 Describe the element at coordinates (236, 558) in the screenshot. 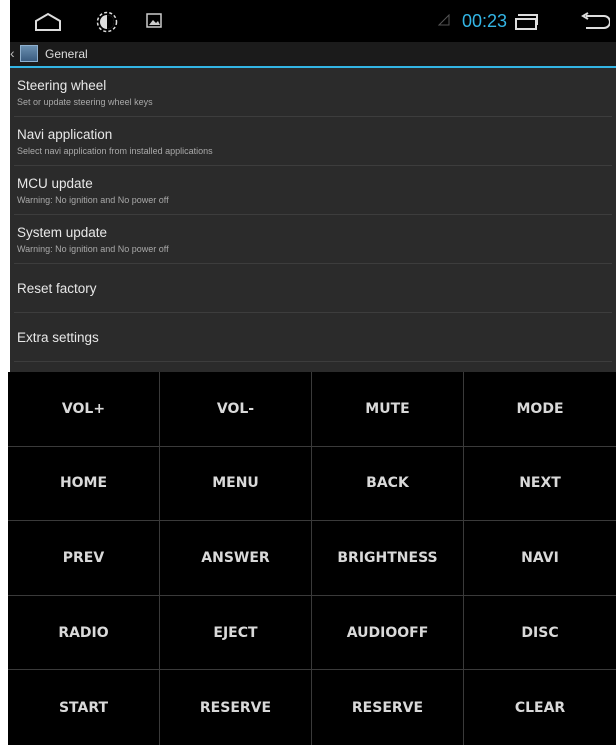

I see `key-answer-button: ANSWER` at that location.